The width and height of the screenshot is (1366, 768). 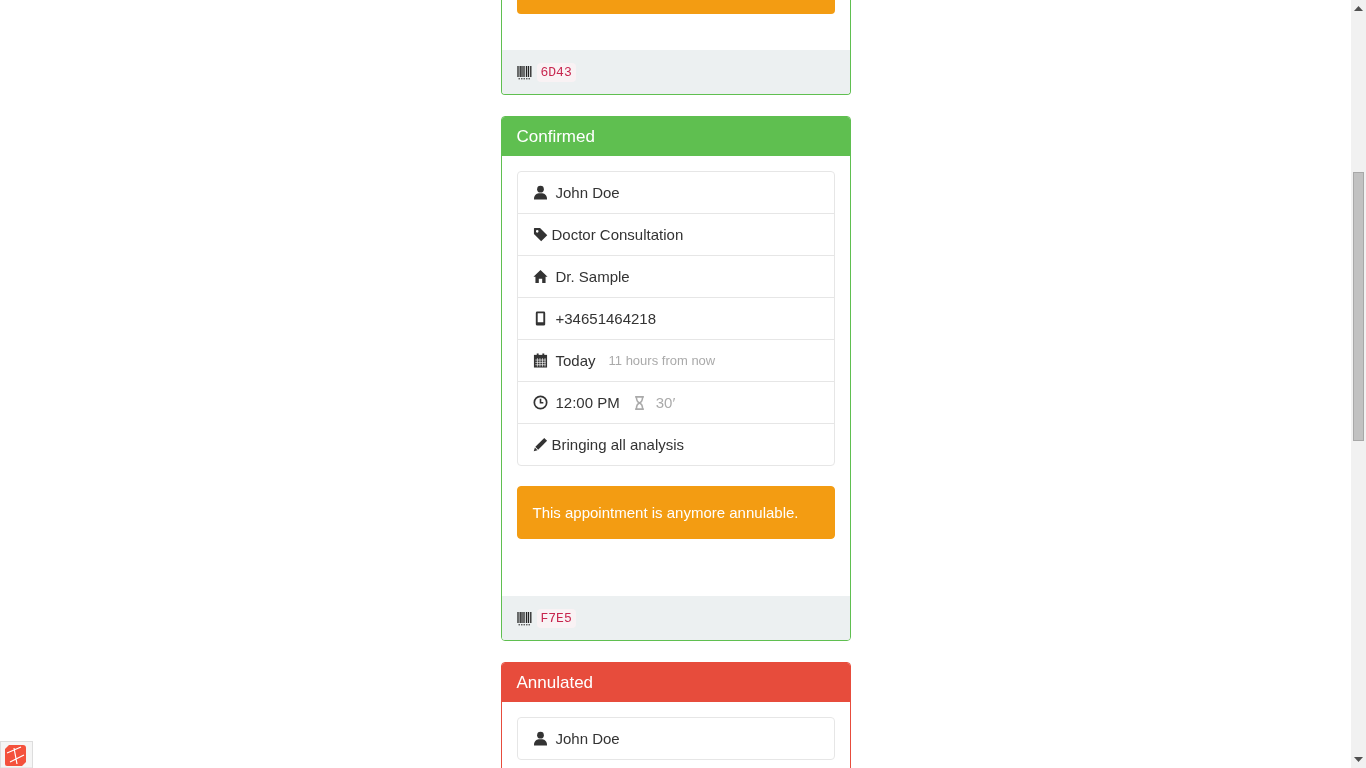 I want to click on duration-text: 30′, so click(x=665, y=402).